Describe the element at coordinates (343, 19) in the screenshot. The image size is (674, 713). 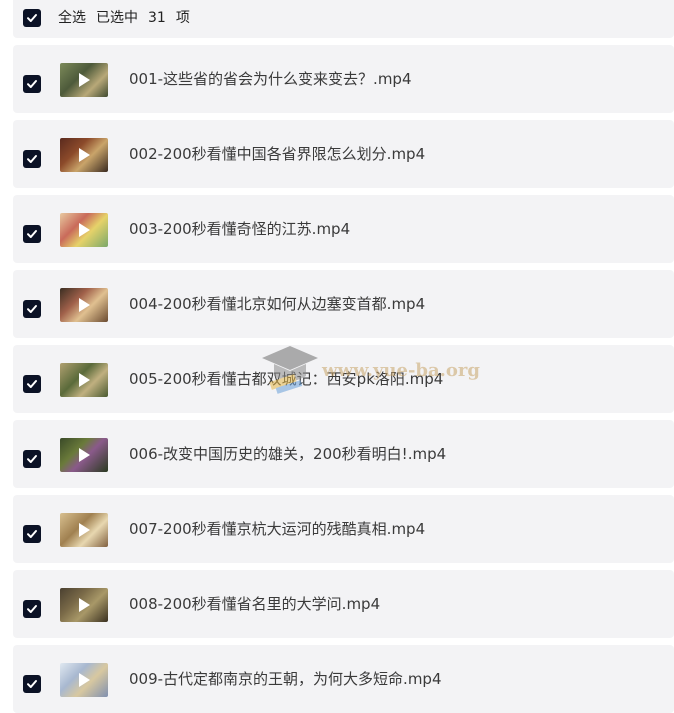
I see `select-all-bar: 全选 已选中 31 项` at that location.